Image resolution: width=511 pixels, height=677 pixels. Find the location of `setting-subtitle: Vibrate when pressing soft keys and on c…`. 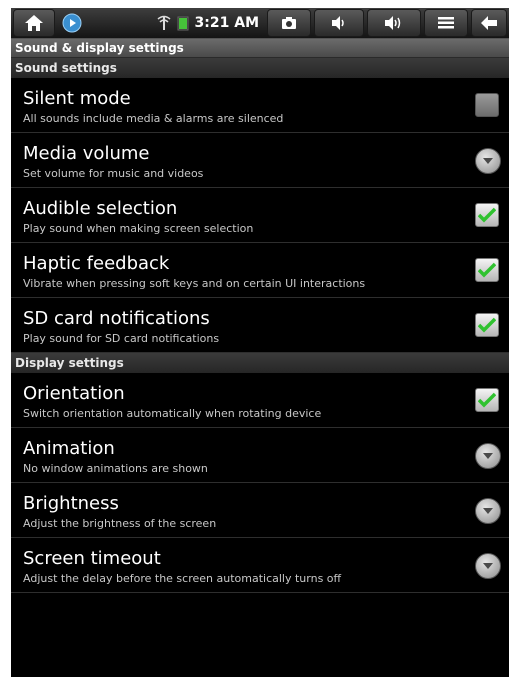

setting-subtitle: Vibrate when pressing soft keys and on c… is located at coordinates (194, 283).